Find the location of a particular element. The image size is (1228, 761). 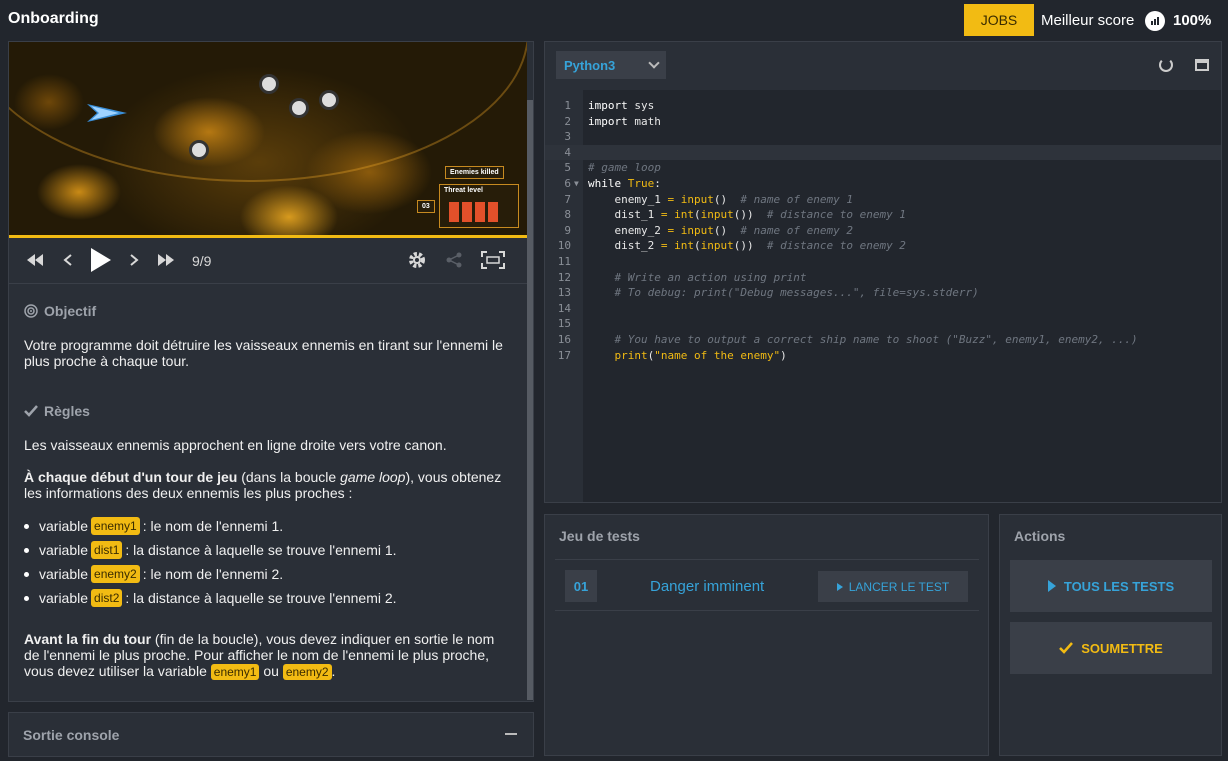

test-name: Danger imminent is located at coordinates (707, 586).